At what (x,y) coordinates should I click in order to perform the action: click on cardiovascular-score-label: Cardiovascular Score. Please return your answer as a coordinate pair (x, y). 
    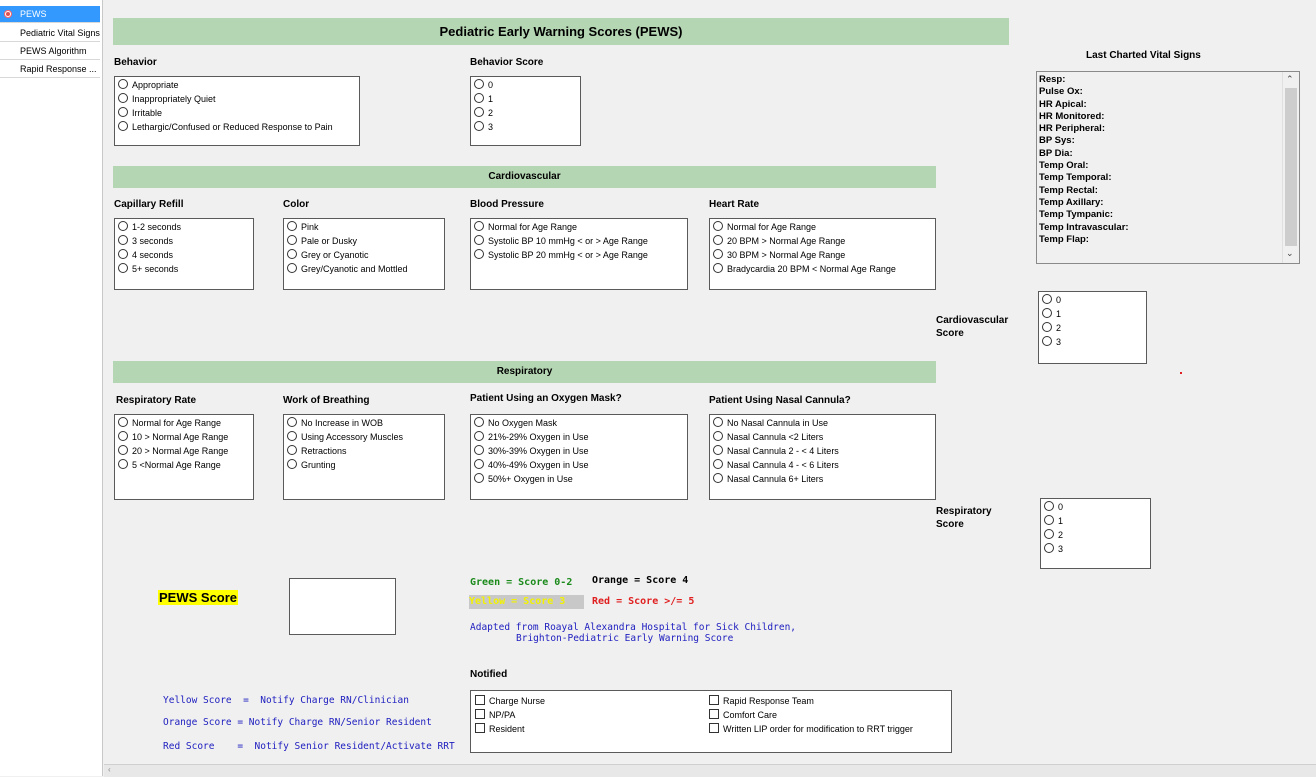
    Looking at the image, I should click on (972, 327).